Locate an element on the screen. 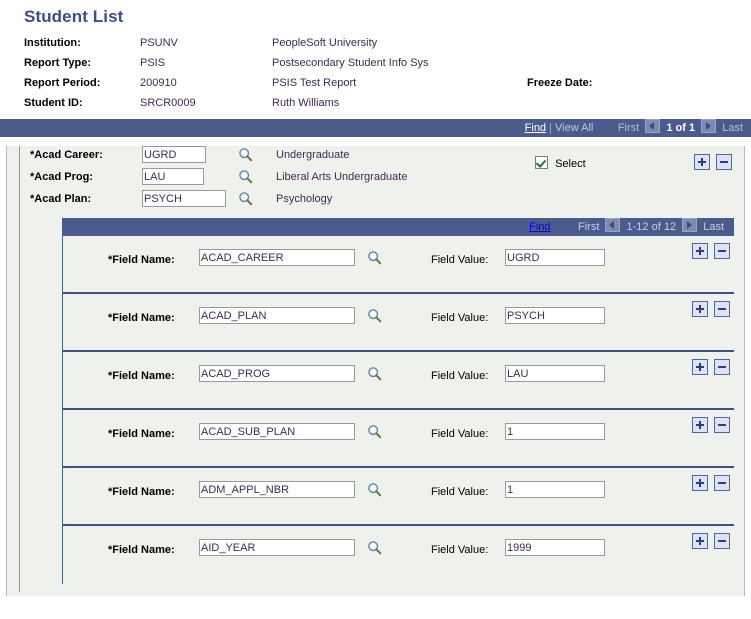 This screenshot has width=751, height=619. outer-find-link: Find is located at coordinates (535, 128).